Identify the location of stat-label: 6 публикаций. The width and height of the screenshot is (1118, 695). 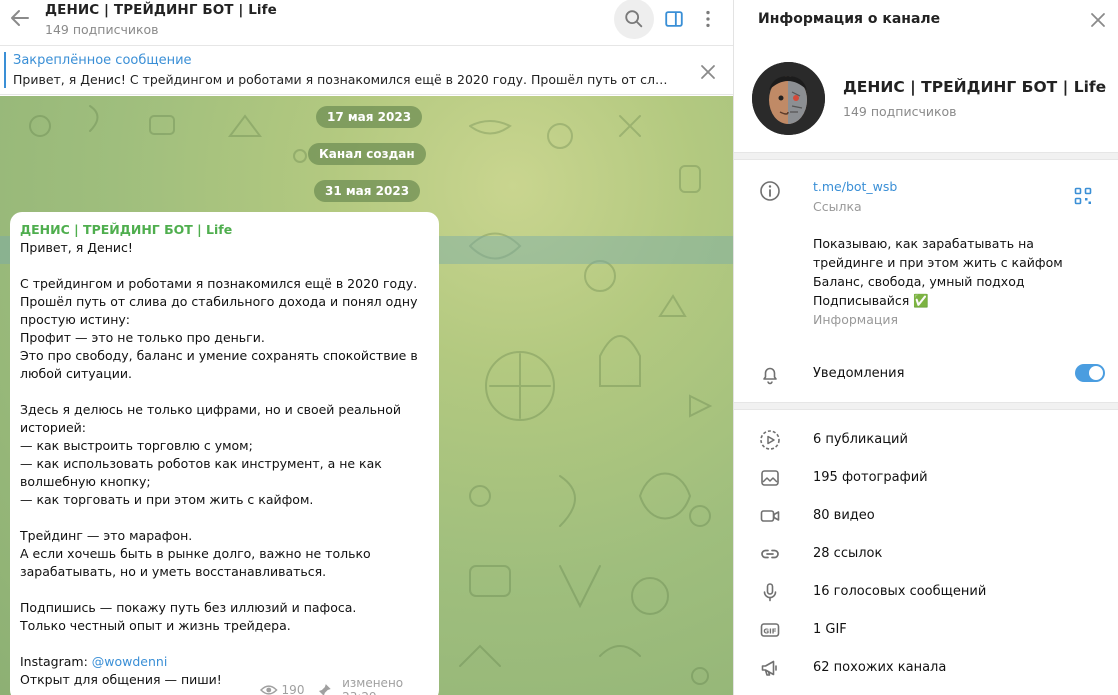
(860, 439).